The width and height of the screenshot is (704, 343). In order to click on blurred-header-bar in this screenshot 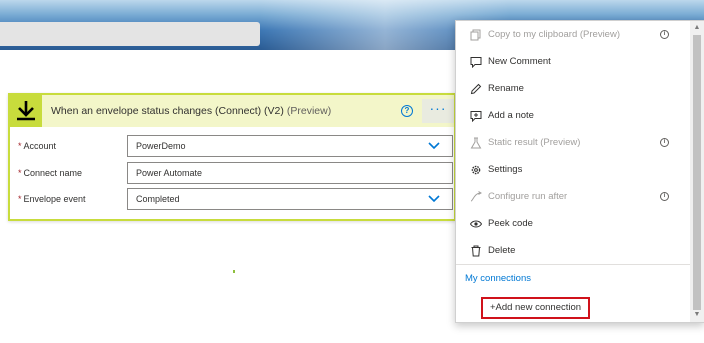, I will do `click(130, 34)`.